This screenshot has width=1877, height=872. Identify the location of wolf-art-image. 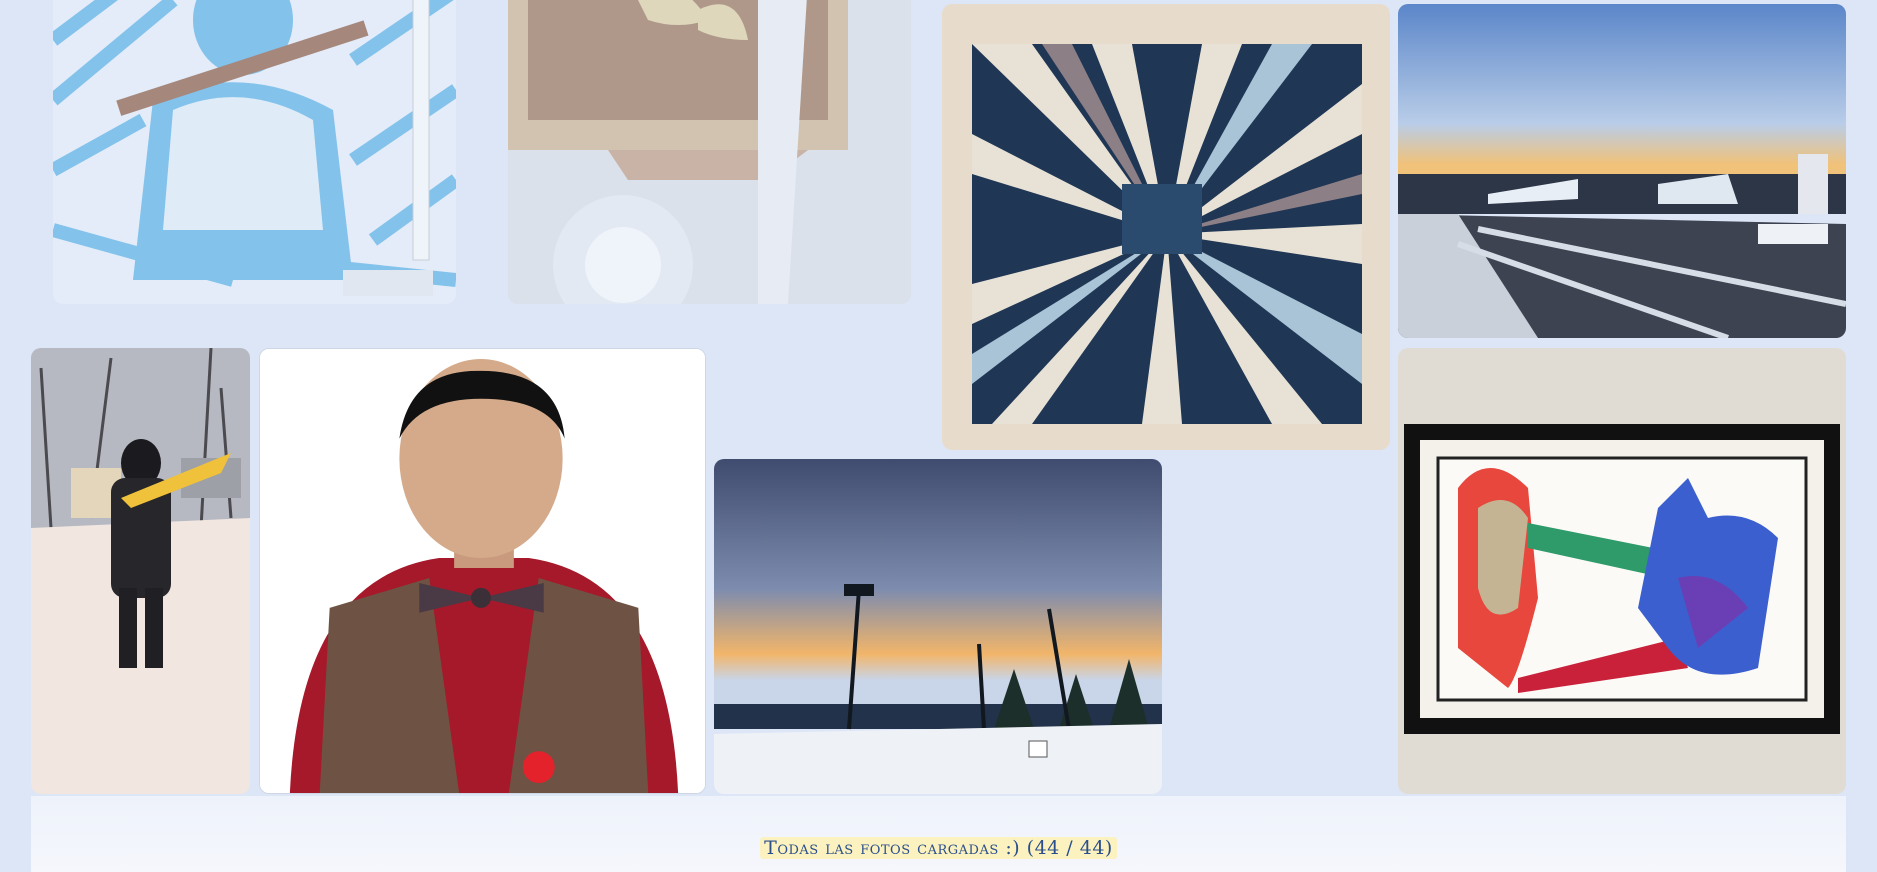
(1622, 571).